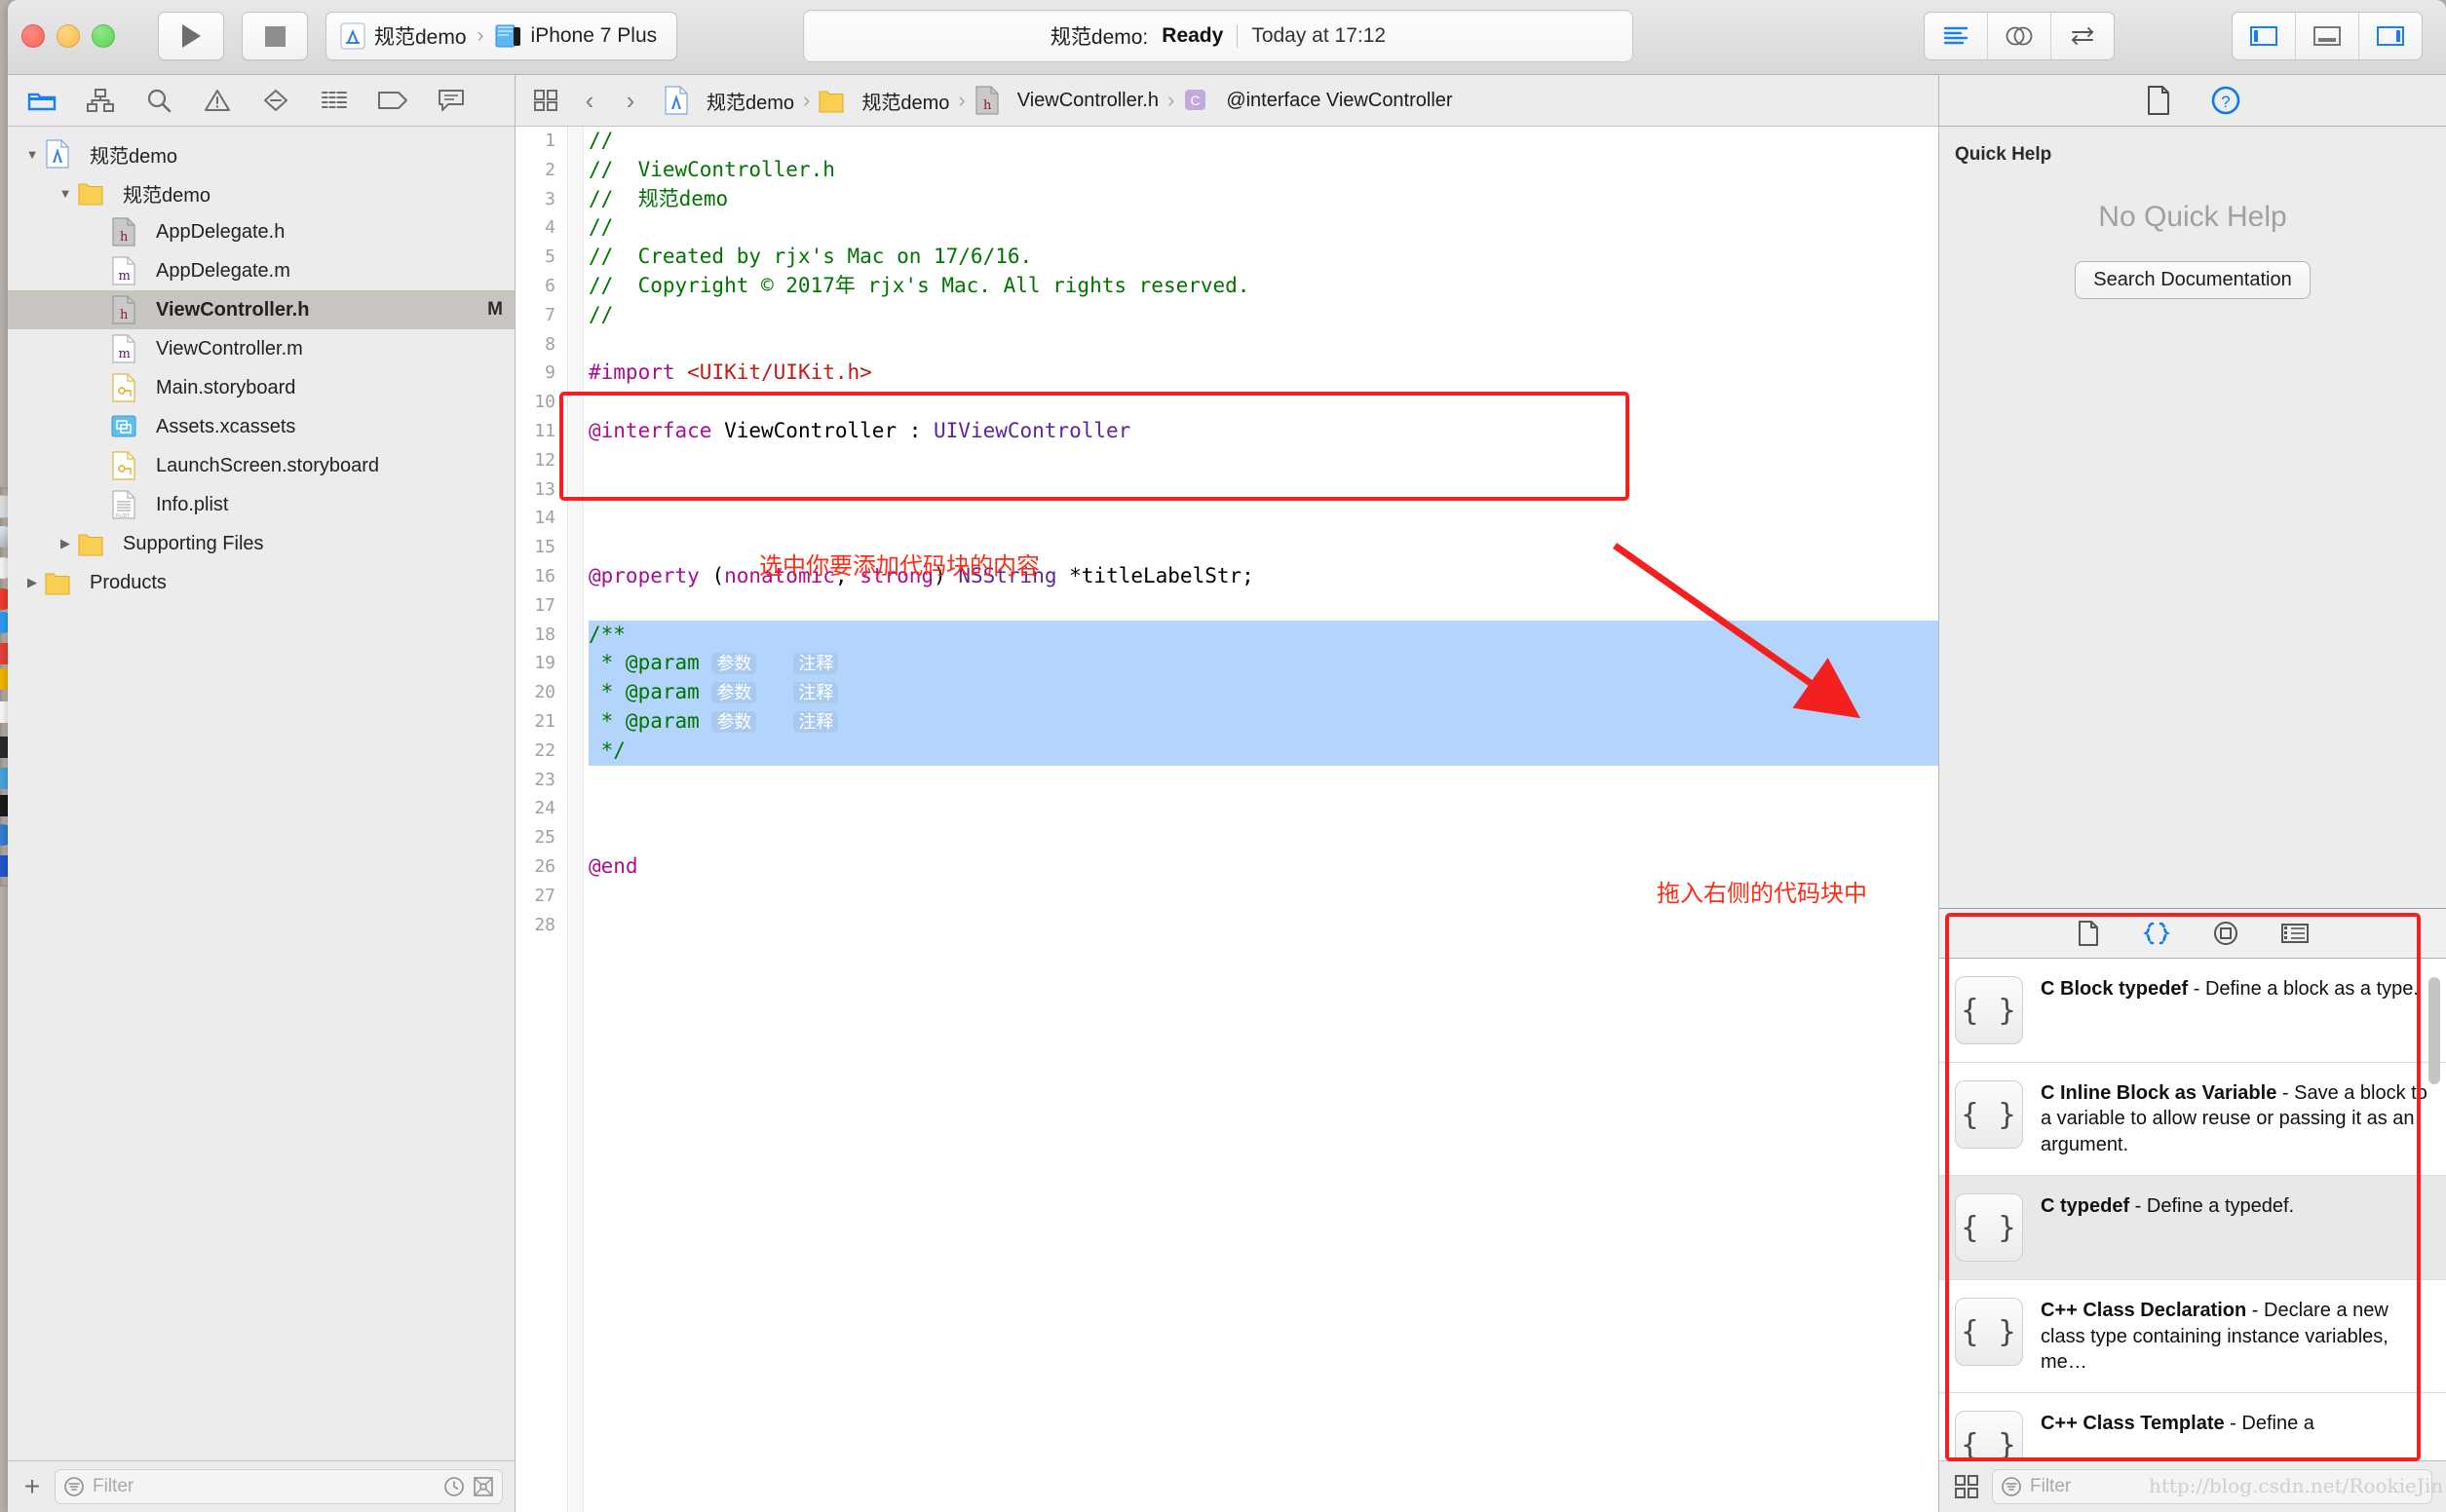 The width and height of the screenshot is (2446, 1512). Describe the element at coordinates (545, 100) in the screenshot. I see `related-items-button` at that location.